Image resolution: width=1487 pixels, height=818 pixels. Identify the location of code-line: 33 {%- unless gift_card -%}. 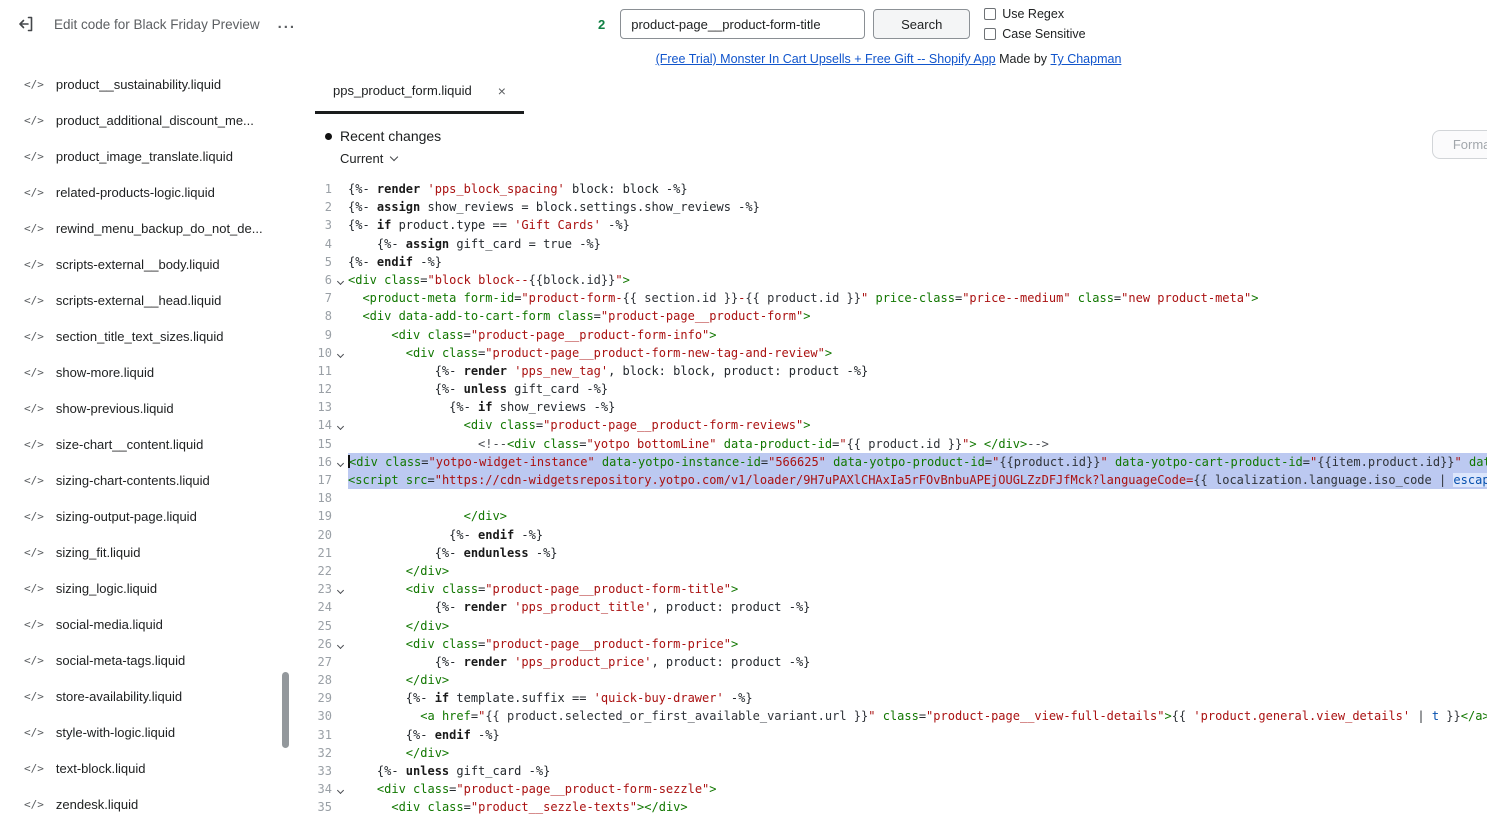
(888, 771).